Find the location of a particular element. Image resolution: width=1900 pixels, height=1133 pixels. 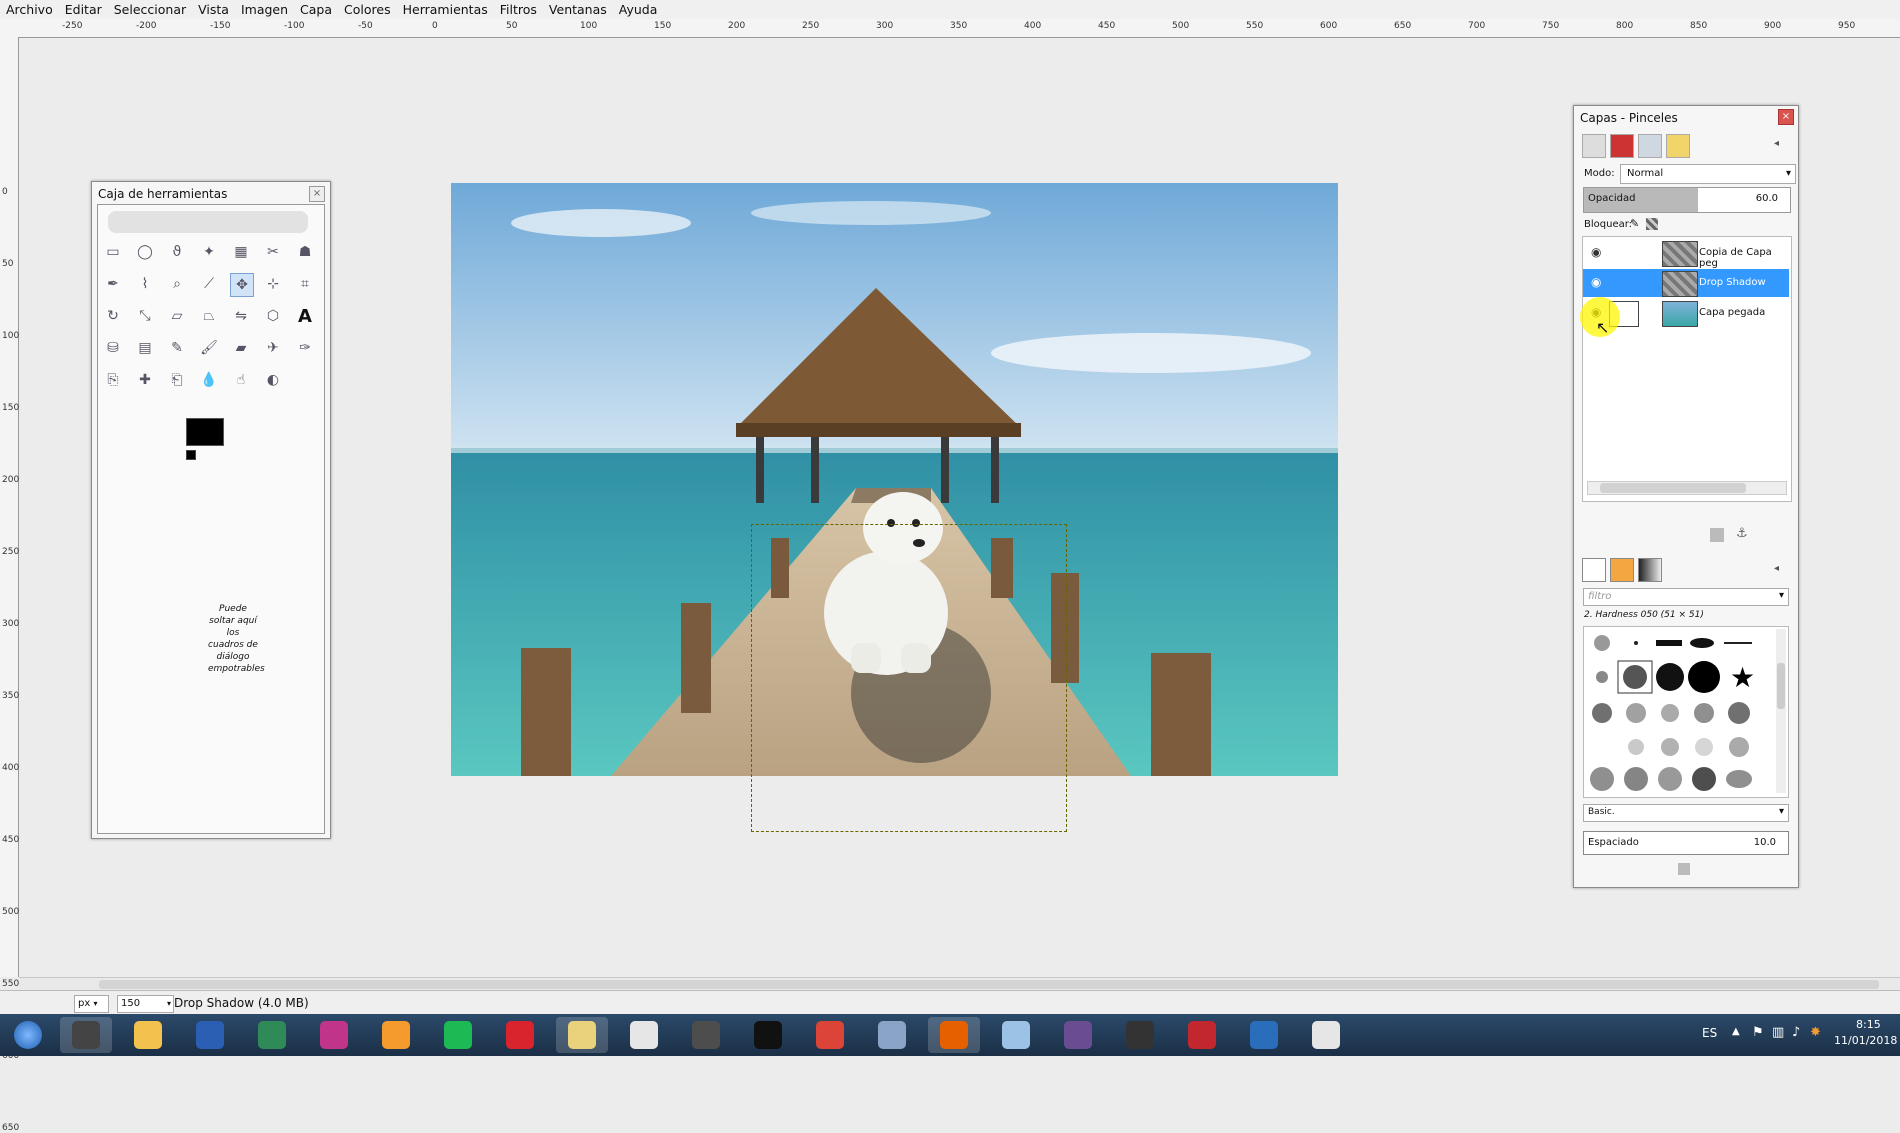

eraser-icon: ▰ is located at coordinates (241, 348).